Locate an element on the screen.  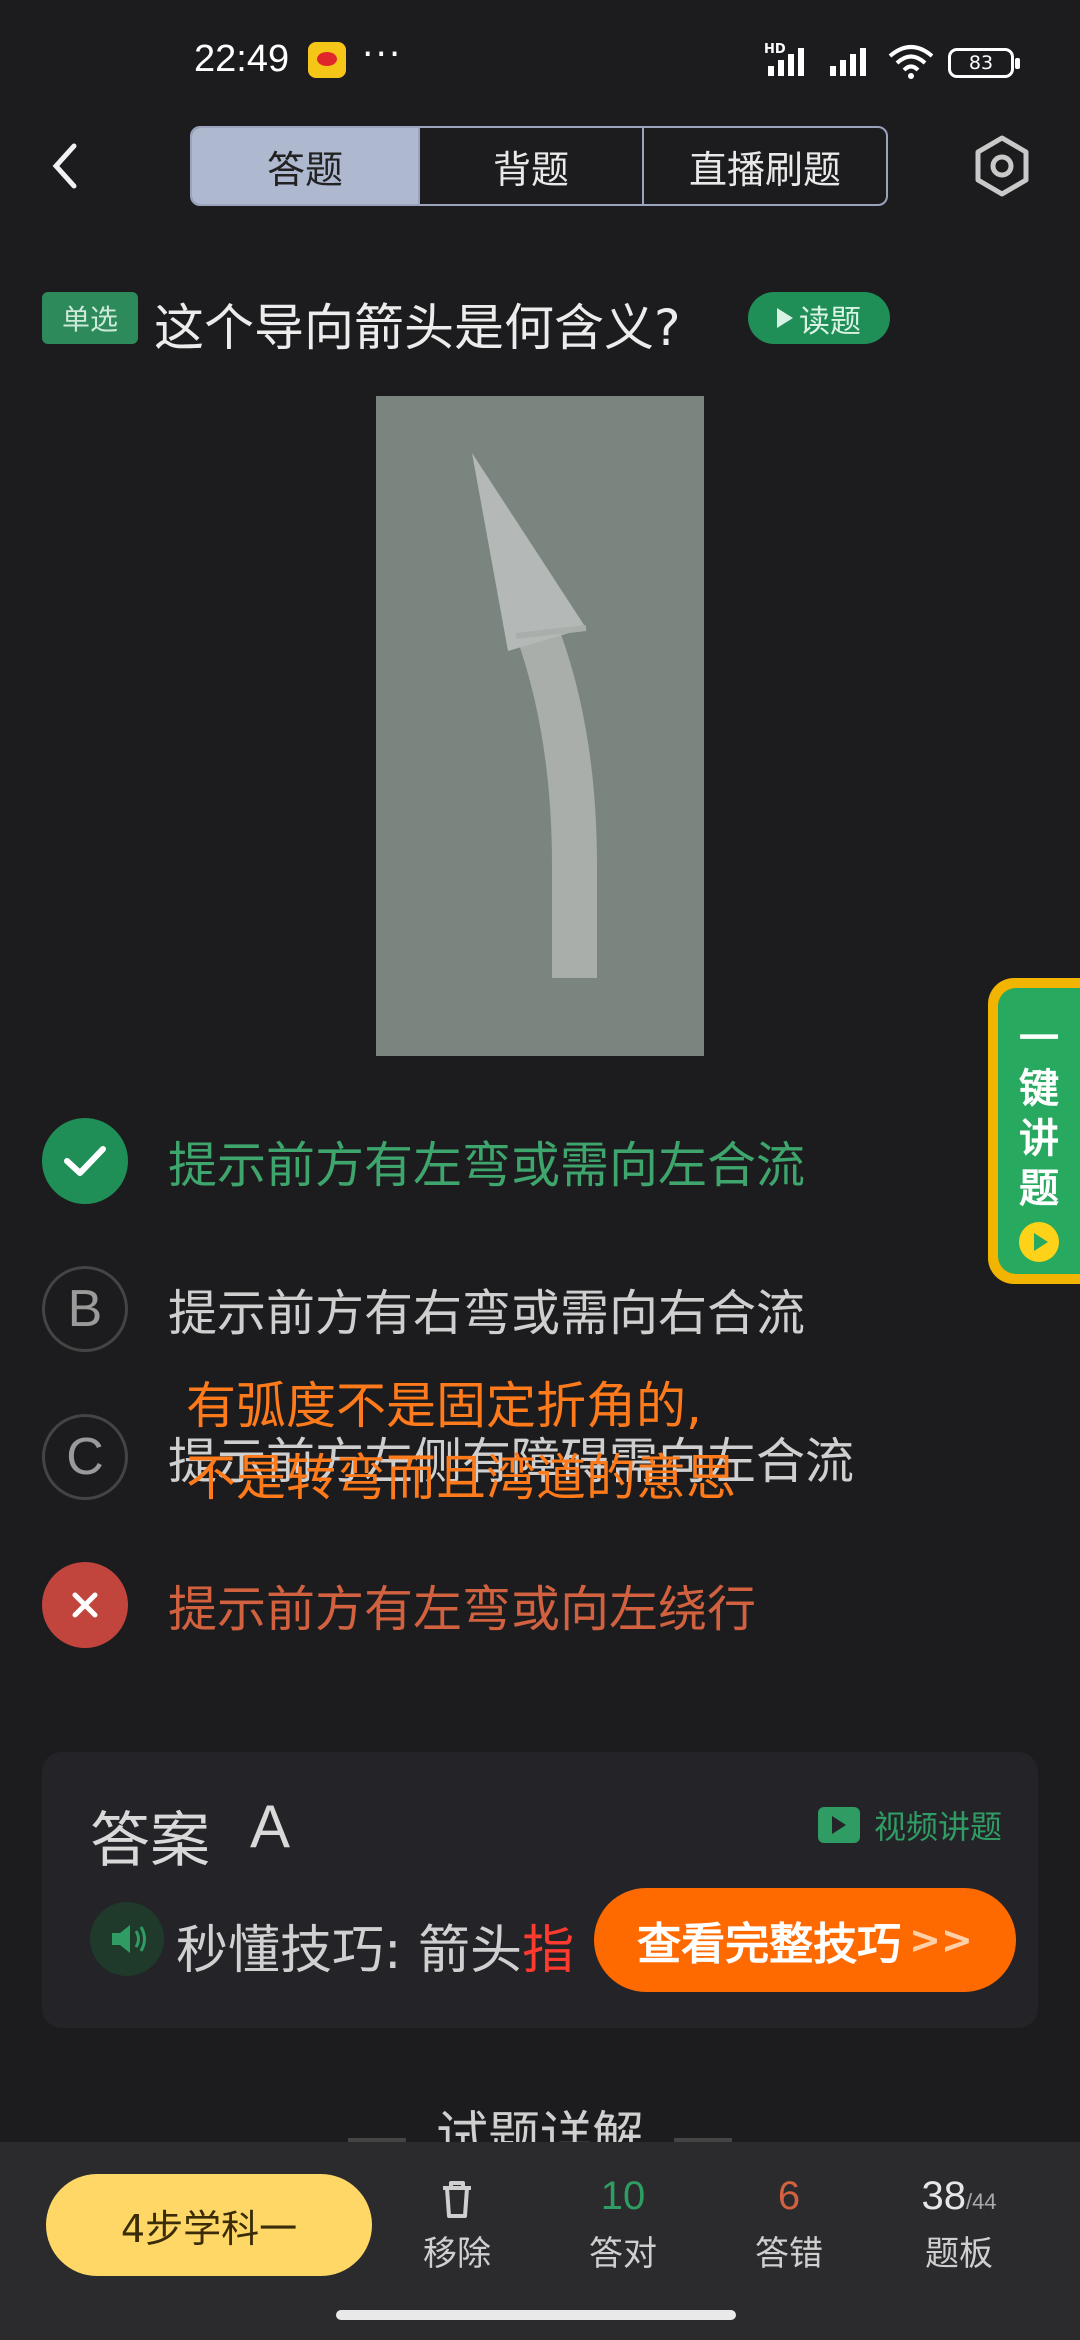
battery-indicator: 83 is located at coordinates (984, 63).